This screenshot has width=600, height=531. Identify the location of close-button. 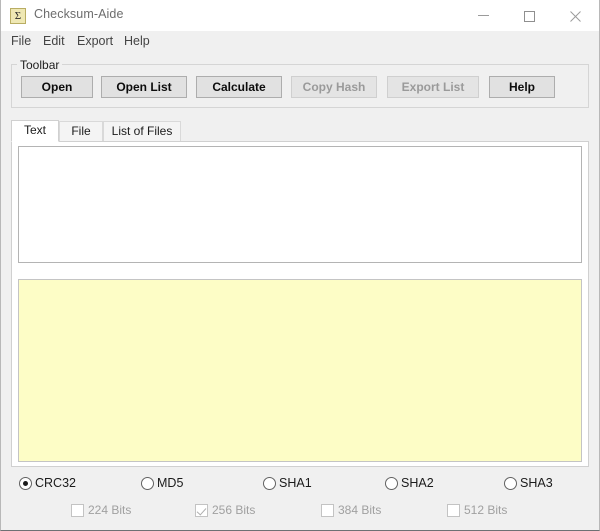
(575, 15).